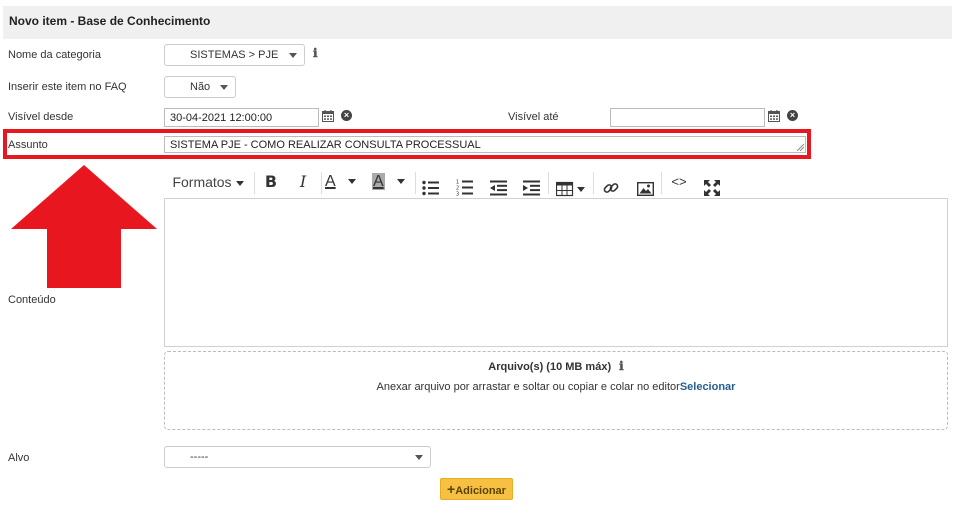 This screenshot has height=531, width=955. Describe the element at coordinates (330, 181) in the screenshot. I see `font-color-icon: A` at that location.